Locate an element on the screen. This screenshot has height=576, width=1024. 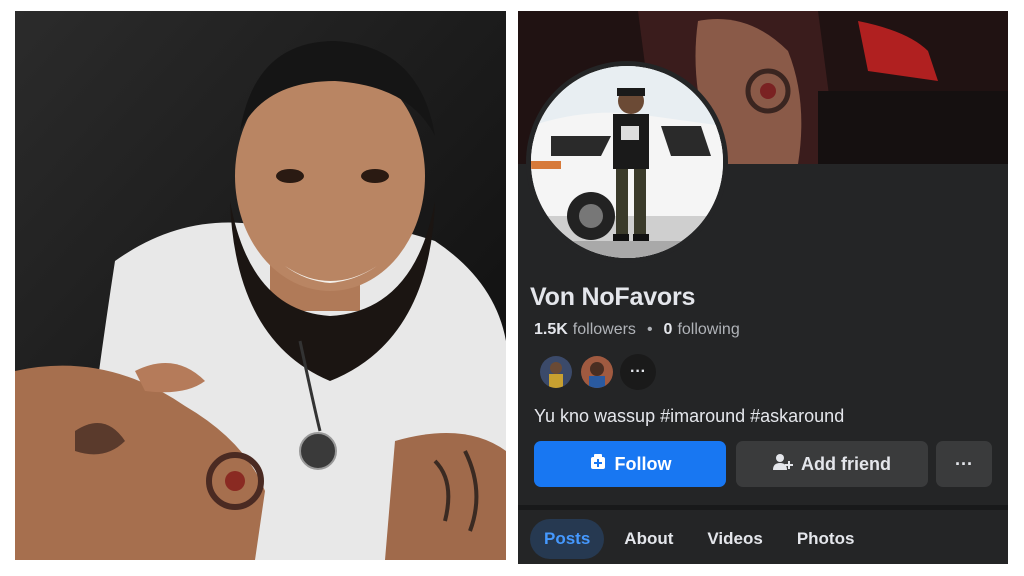
follow-stats: 1.5K followers • 0 following is located at coordinates (637, 330).